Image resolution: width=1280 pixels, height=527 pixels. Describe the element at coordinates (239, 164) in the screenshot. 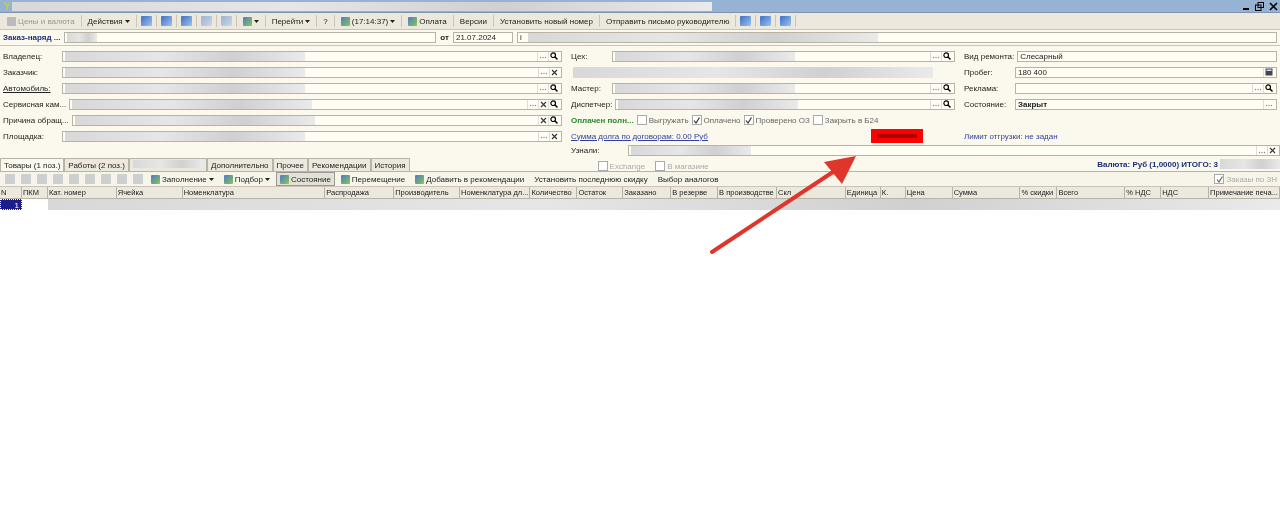

I see `tab: Дополнительно` at that location.